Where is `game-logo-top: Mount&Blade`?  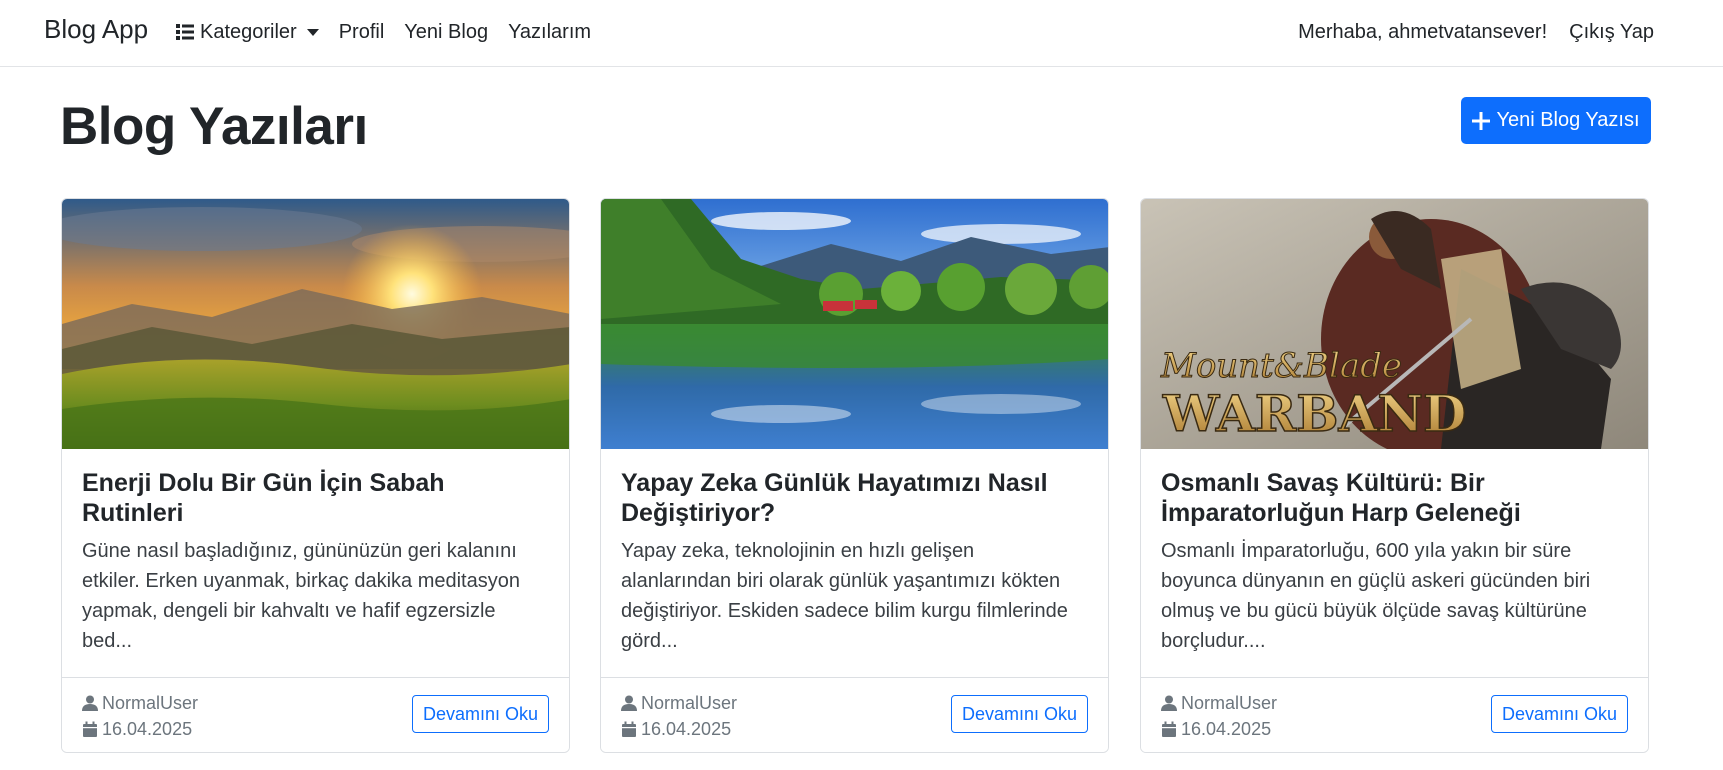
game-logo-top: Mount&Blade is located at coordinates (1281, 366).